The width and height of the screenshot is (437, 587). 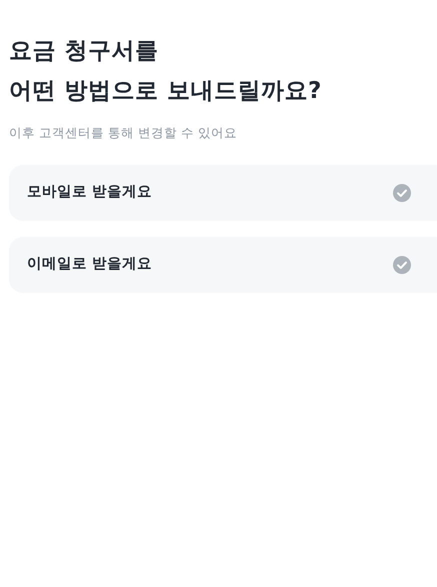 I want to click on subtitle: 이후 고객센터를 통해 변경할 수 있어요, so click(x=123, y=133).